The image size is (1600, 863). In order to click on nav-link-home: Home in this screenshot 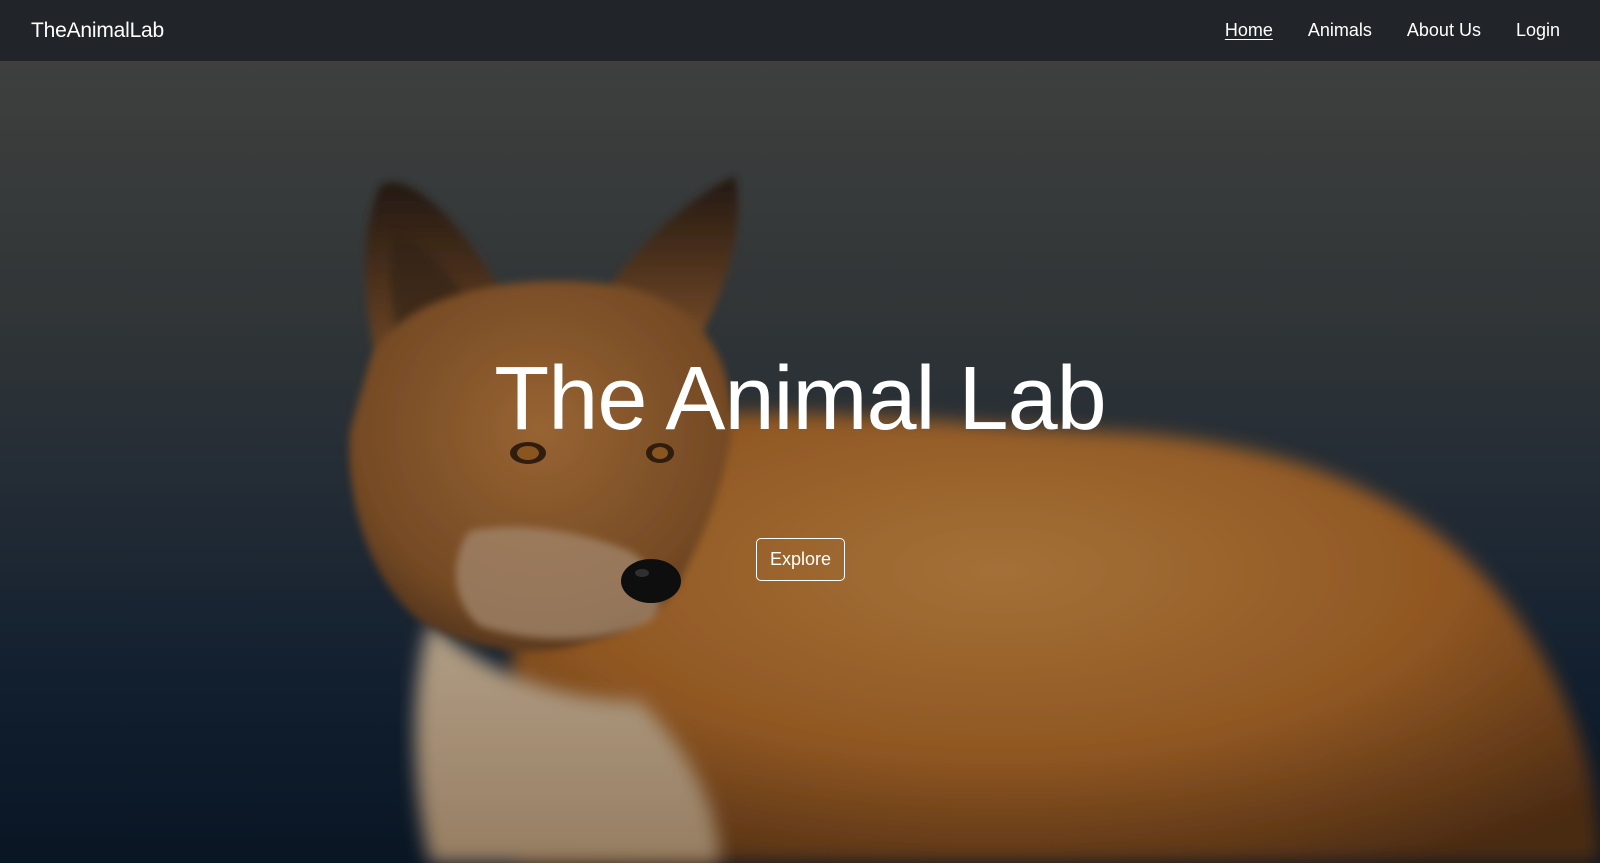, I will do `click(1249, 30)`.